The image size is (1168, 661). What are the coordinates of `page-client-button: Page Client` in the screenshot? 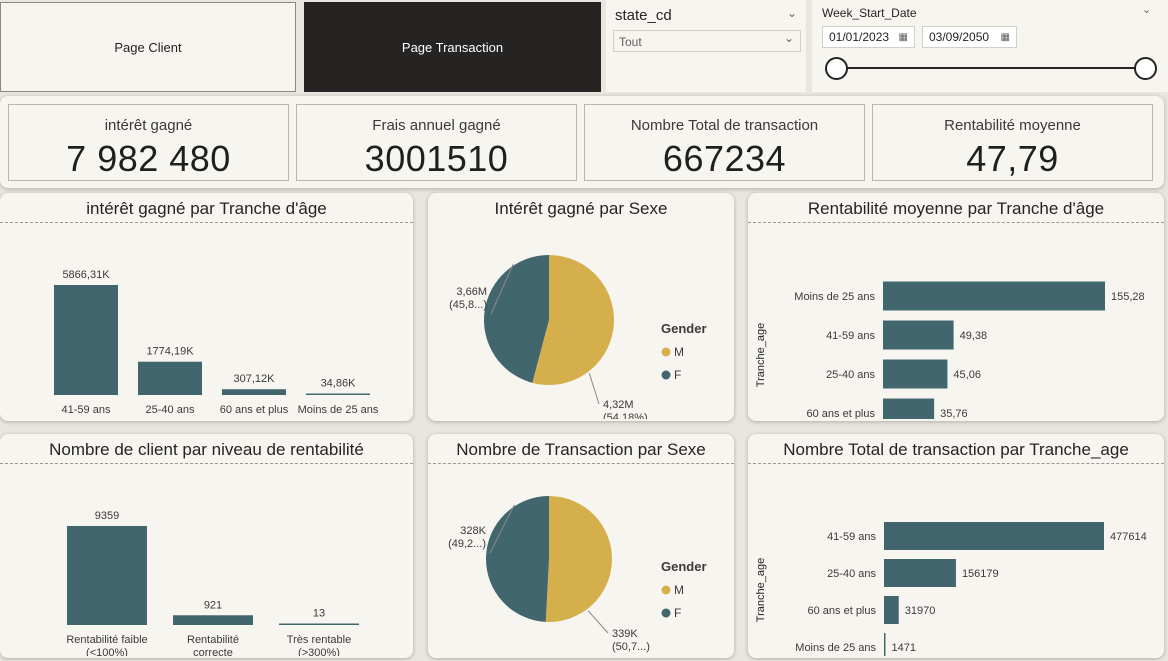 It's located at (148, 47).